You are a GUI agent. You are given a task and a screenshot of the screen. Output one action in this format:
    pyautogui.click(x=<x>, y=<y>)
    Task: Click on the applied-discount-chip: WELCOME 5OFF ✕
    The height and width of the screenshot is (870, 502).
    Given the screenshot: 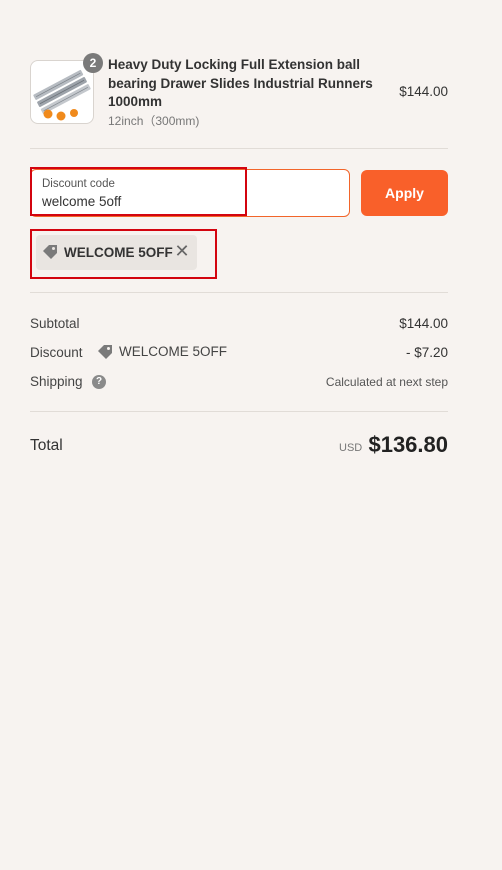 What is the action you would take?
    pyautogui.click(x=116, y=252)
    